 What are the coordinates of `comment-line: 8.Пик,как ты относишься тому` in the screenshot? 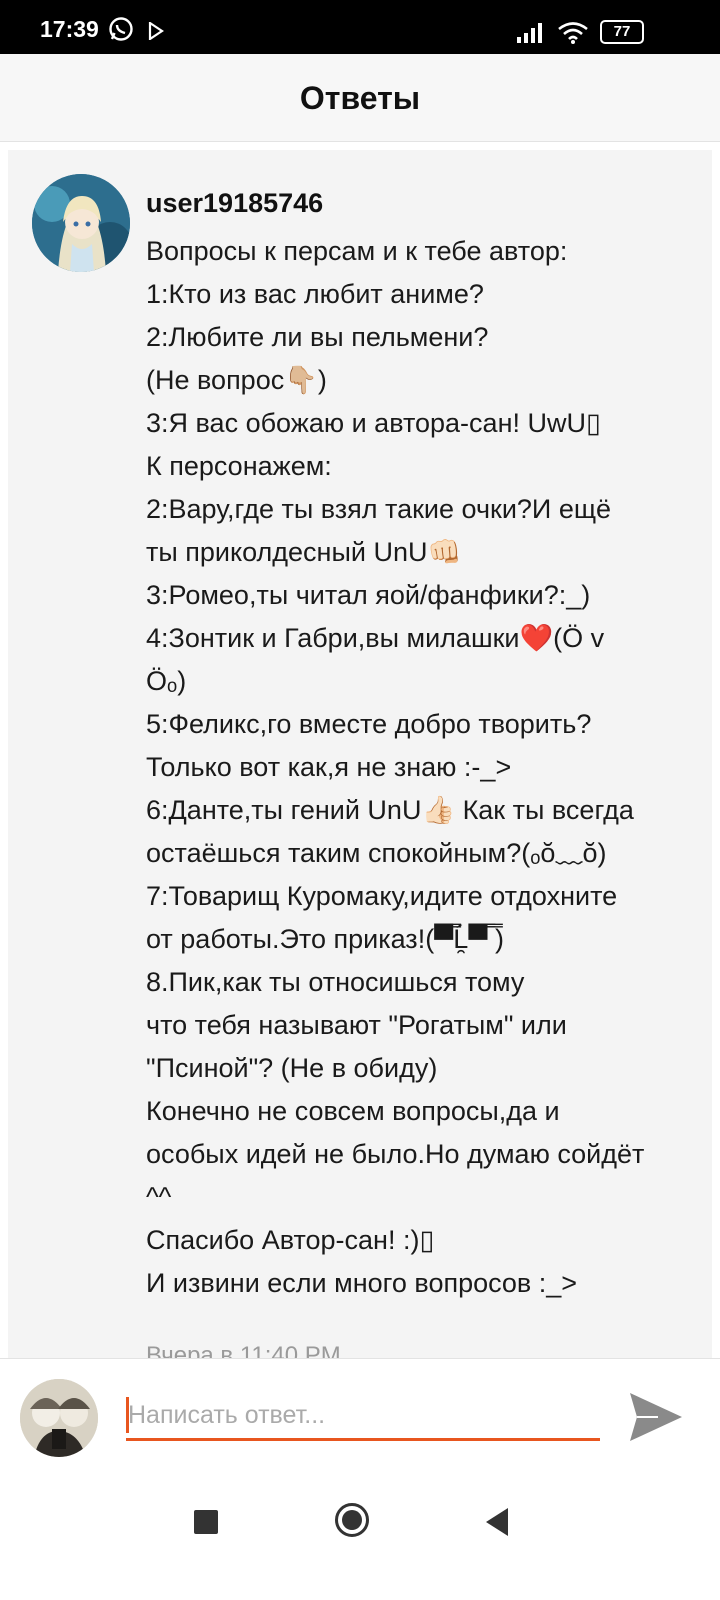 It's located at (335, 982).